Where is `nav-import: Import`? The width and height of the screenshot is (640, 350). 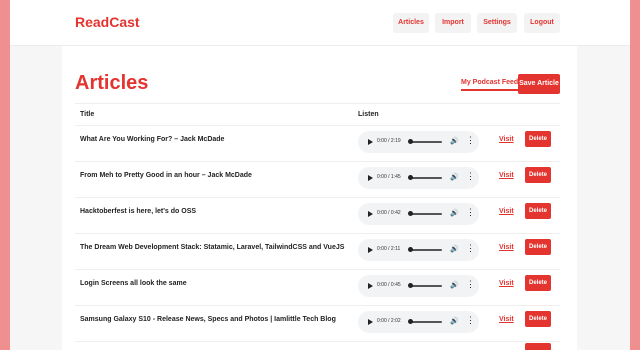
nav-import: Import is located at coordinates (453, 23).